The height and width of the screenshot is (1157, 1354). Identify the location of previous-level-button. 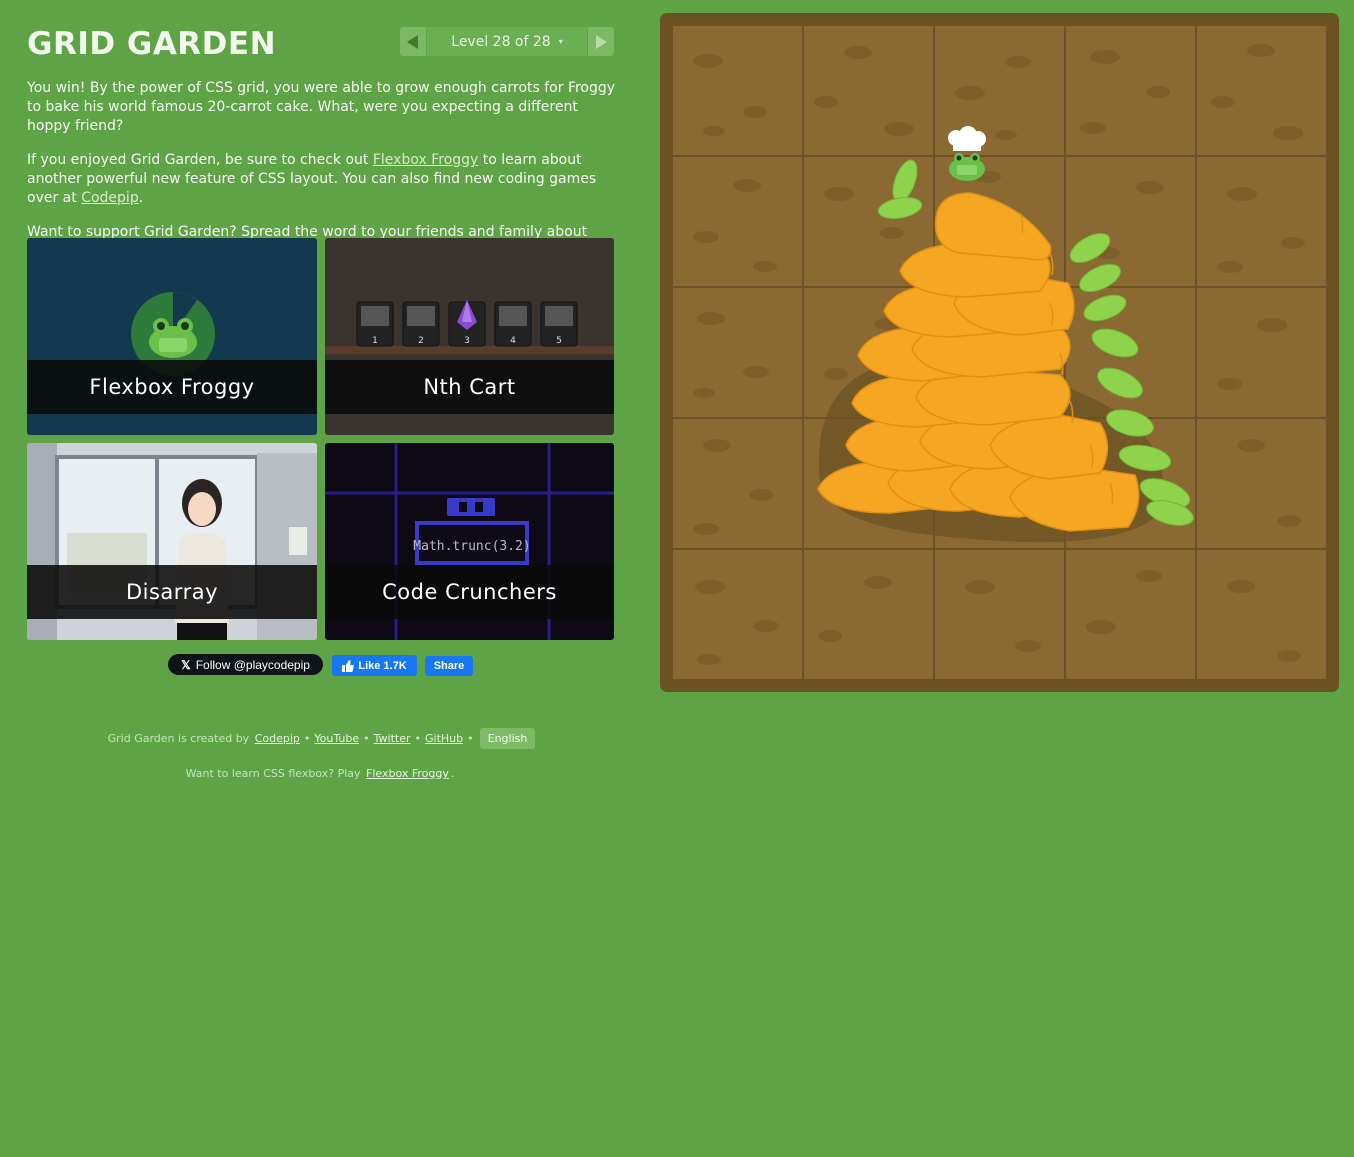
(413, 41).